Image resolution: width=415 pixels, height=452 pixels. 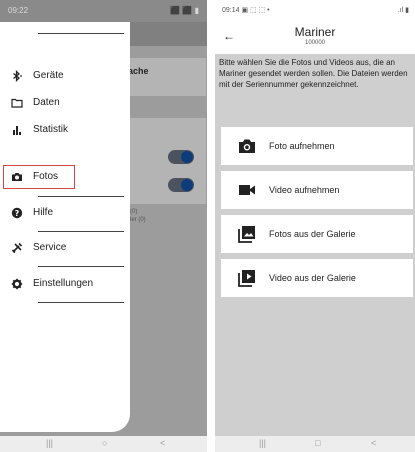 I want to click on status-time-text: 09:14, so click(x=231, y=10).